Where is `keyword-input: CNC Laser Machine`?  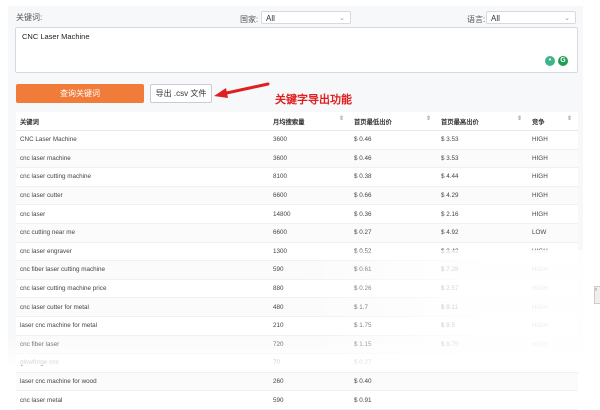 keyword-input: CNC Laser Machine is located at coordinates (296, 50).